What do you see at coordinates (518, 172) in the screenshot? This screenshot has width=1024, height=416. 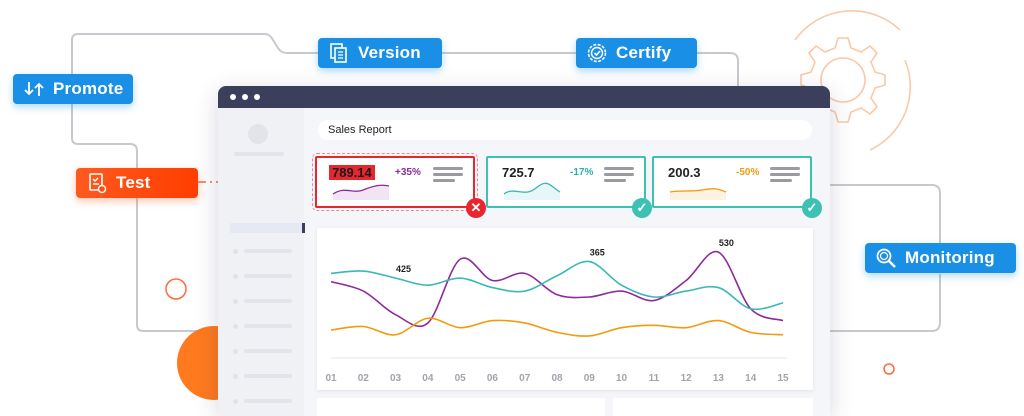 I see `kpi-value: 725.7` at bounding box center [518, 172].